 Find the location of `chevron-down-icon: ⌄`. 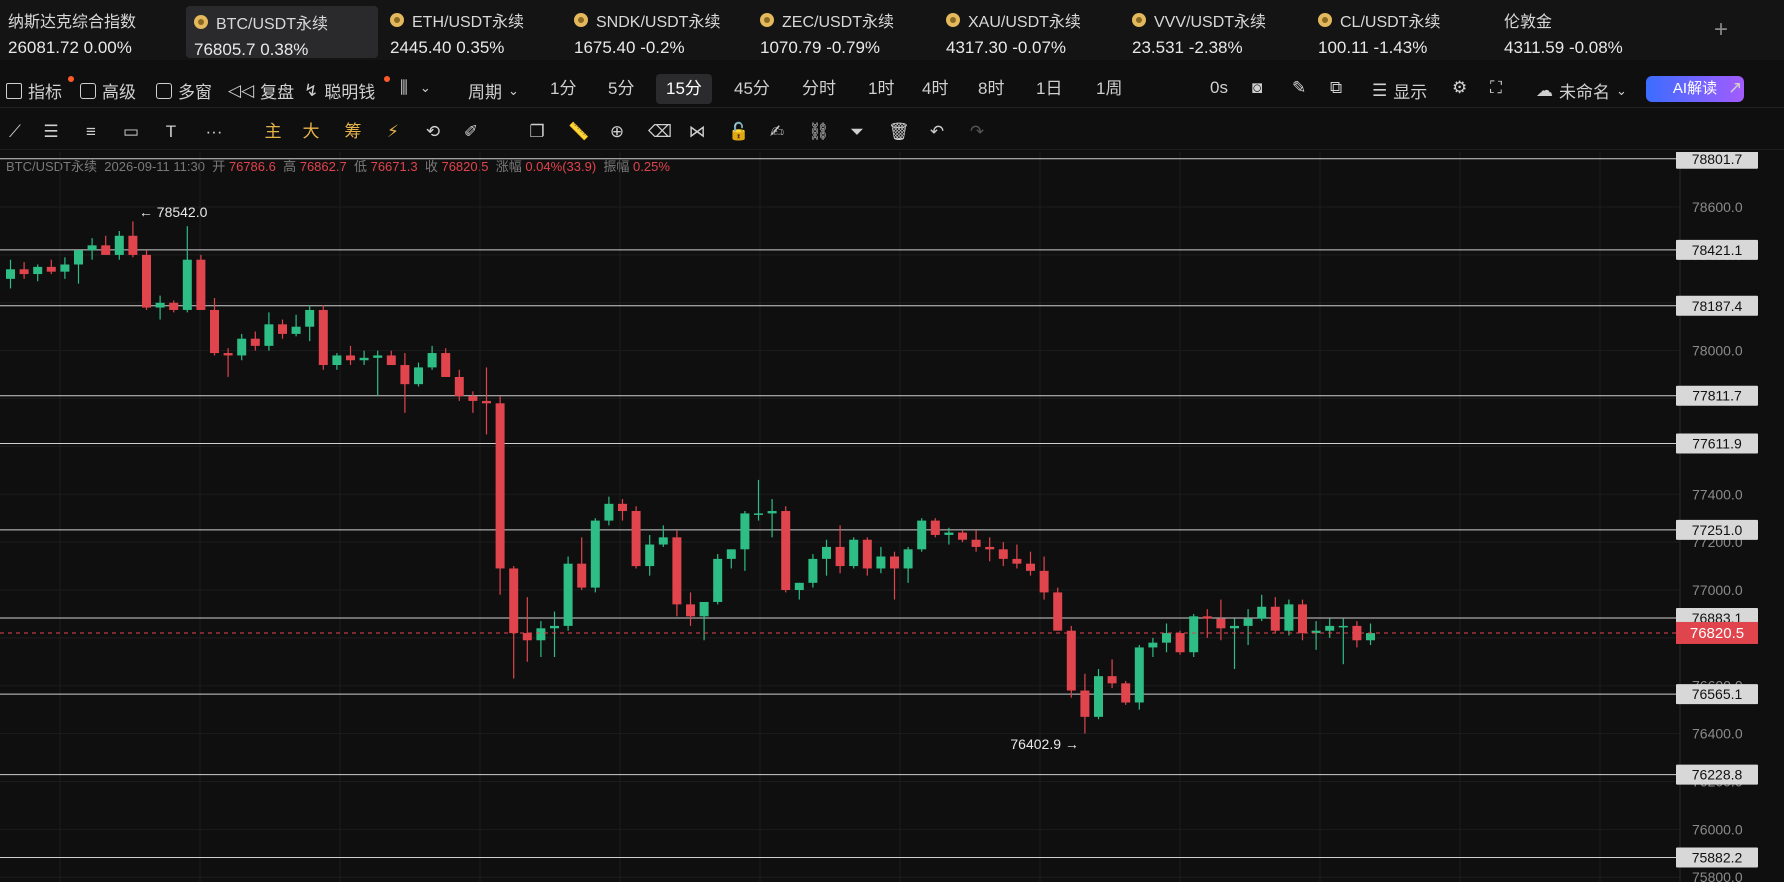

chevron-down-icon: ⌄ is located at coordinates (425, 87).